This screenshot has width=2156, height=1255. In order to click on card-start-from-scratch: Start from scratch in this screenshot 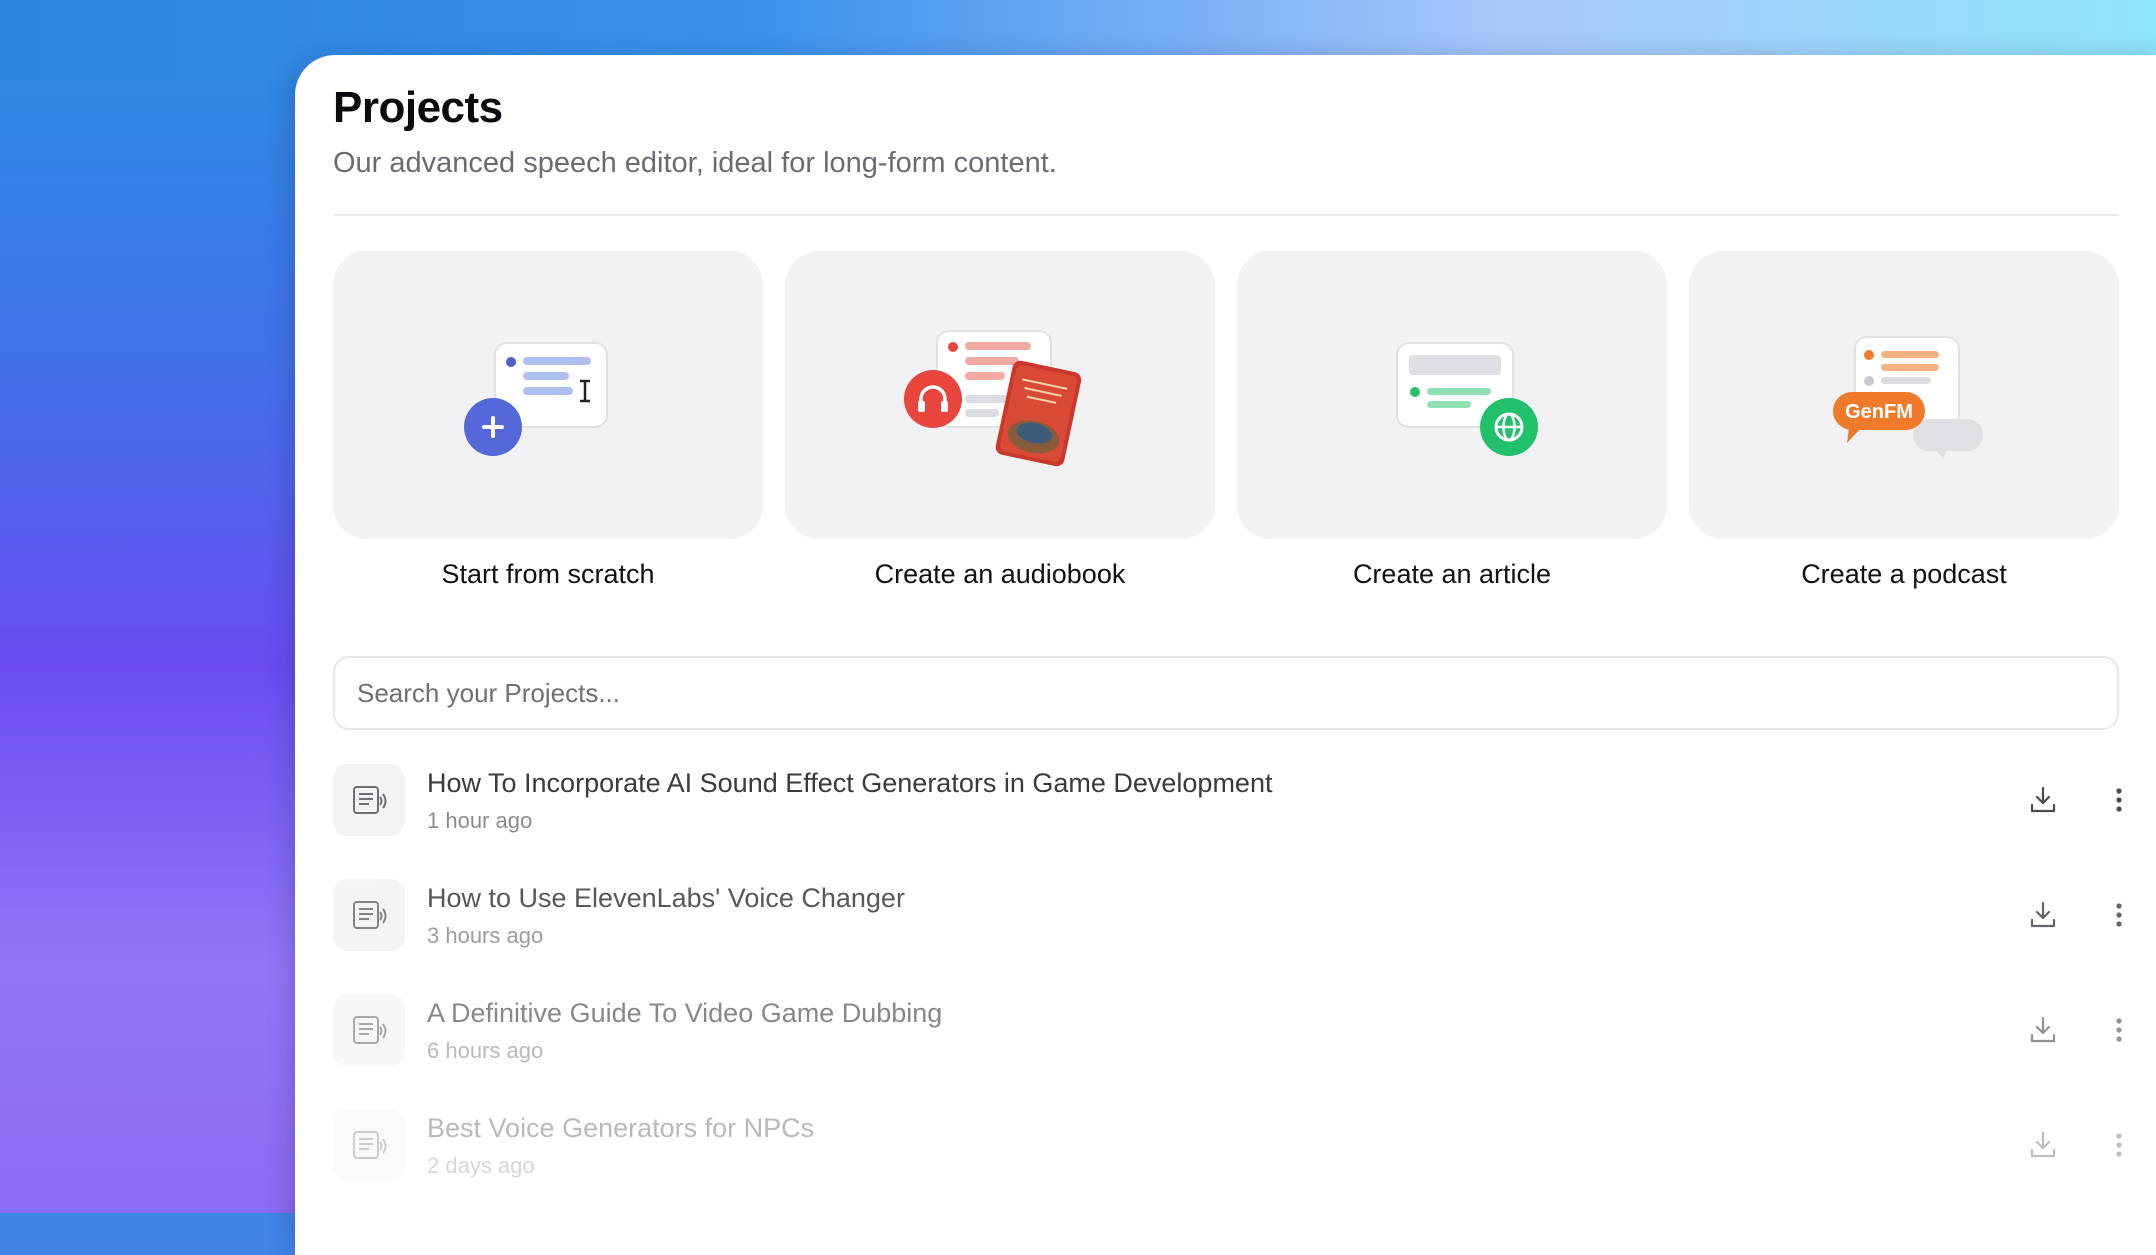, I will do `click(548, 420)`.